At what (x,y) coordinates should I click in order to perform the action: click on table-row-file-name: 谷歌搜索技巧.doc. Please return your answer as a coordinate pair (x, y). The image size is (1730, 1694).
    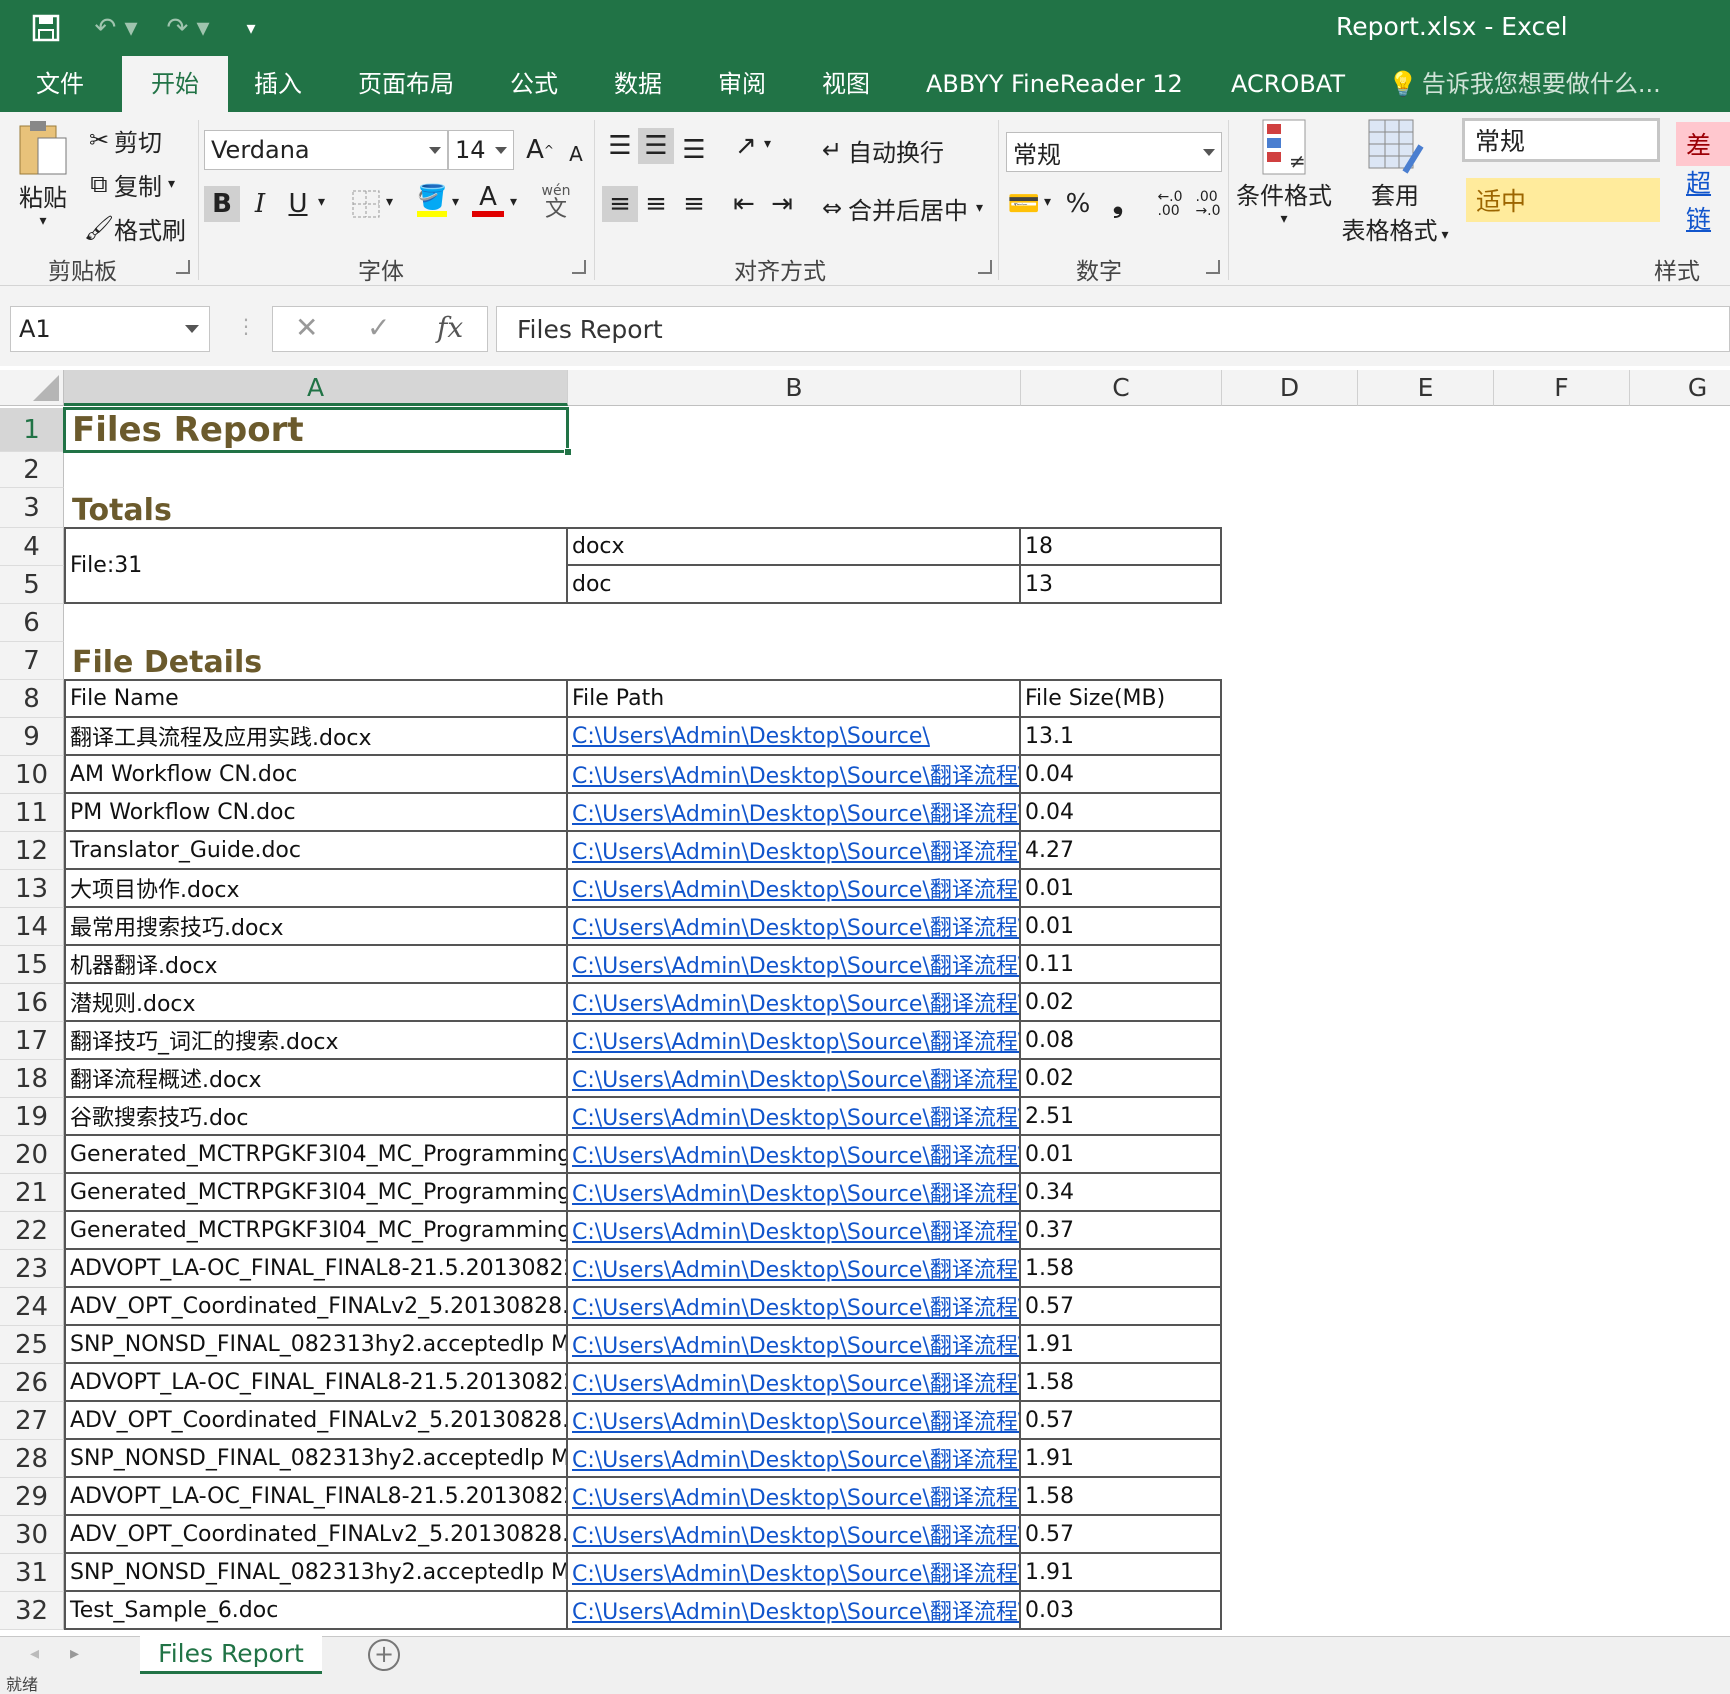
    Looking at the image, I should click on (316, 1117).